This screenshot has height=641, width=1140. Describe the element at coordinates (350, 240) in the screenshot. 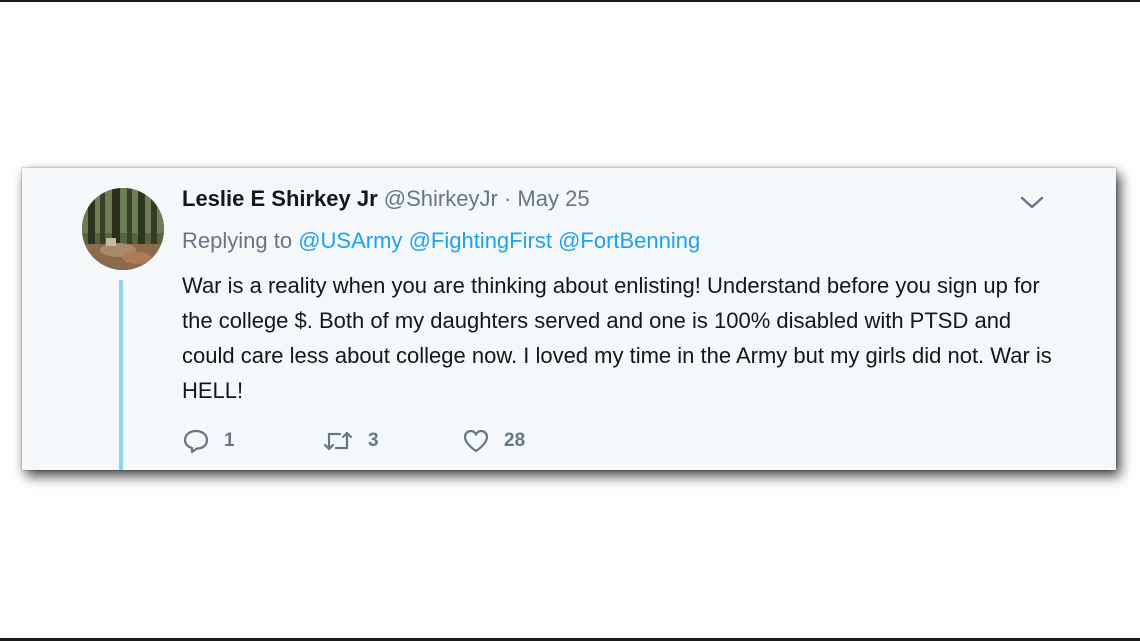

I see `mention-usarmy: @USArmy` at that location.